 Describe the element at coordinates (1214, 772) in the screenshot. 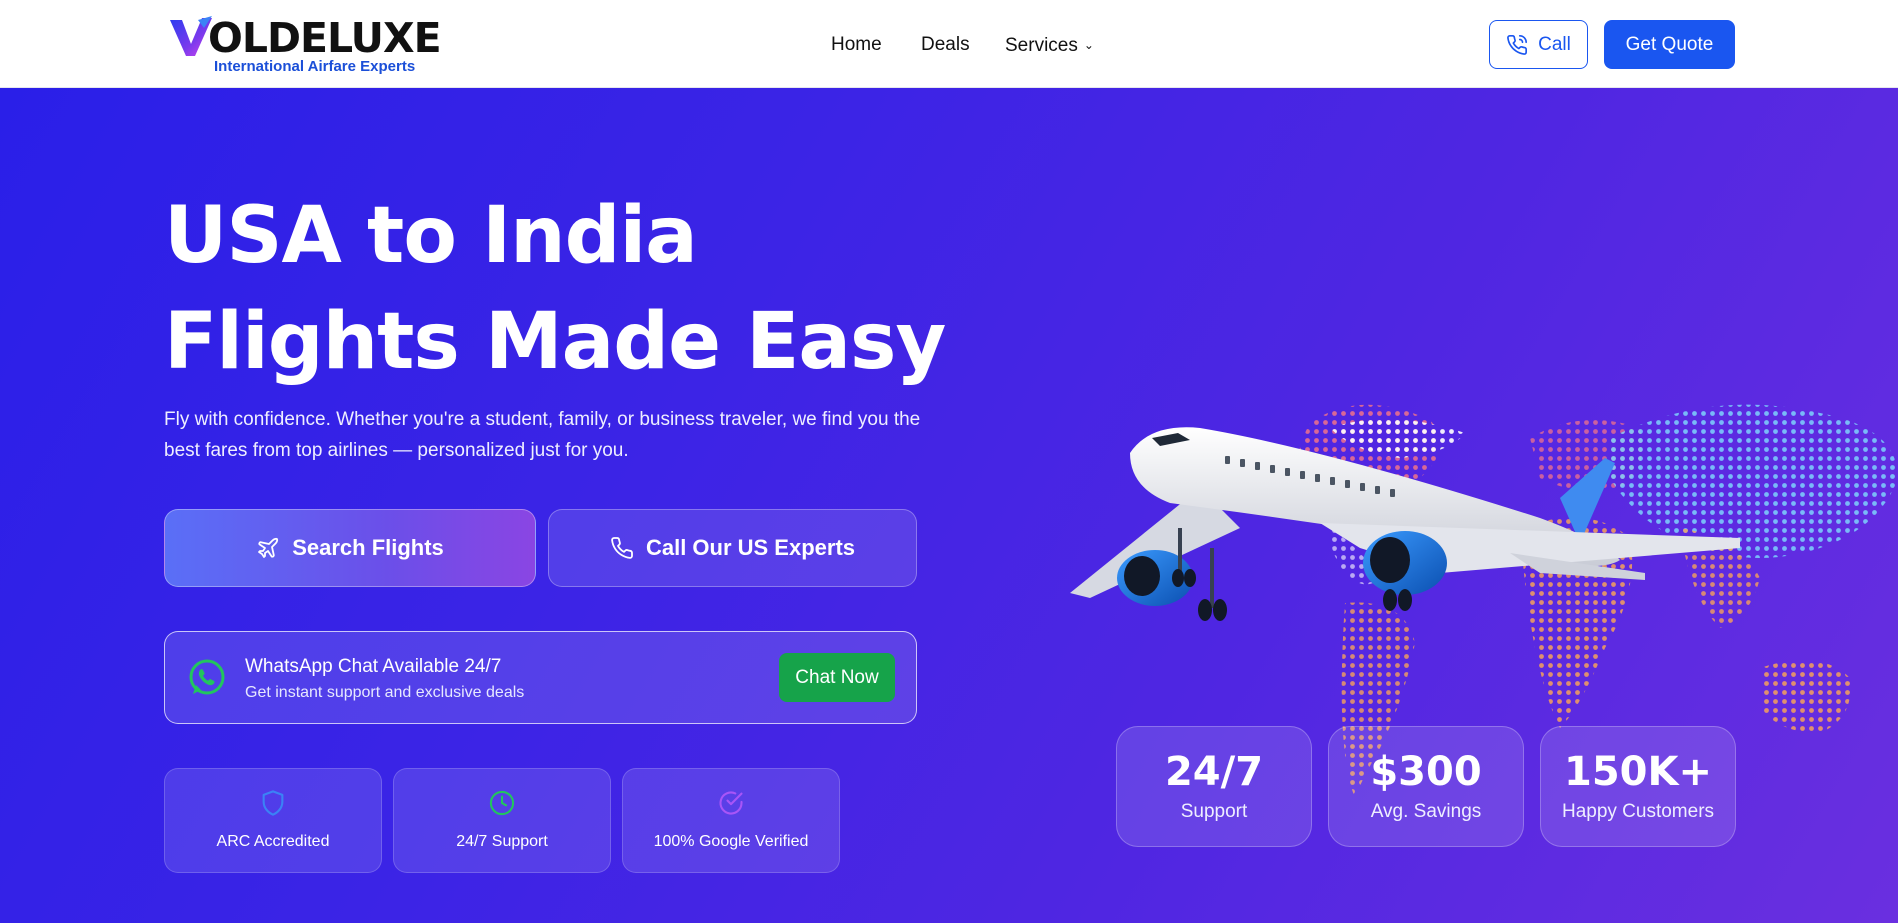

I see `stat-value: 24/7` at that location.